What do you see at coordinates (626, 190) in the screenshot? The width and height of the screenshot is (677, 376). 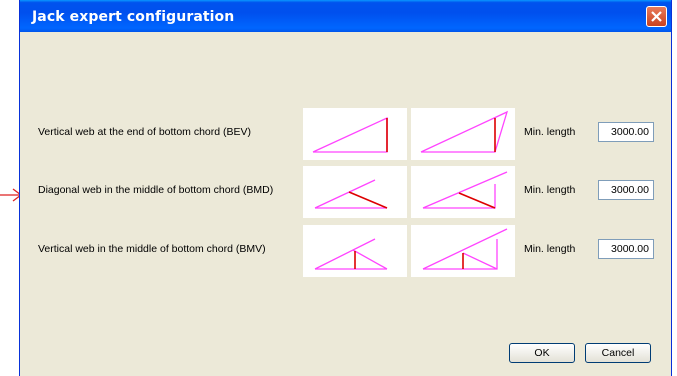 I see `min-length-input-bmd: 3000.00` at bounding box center [626, 190].